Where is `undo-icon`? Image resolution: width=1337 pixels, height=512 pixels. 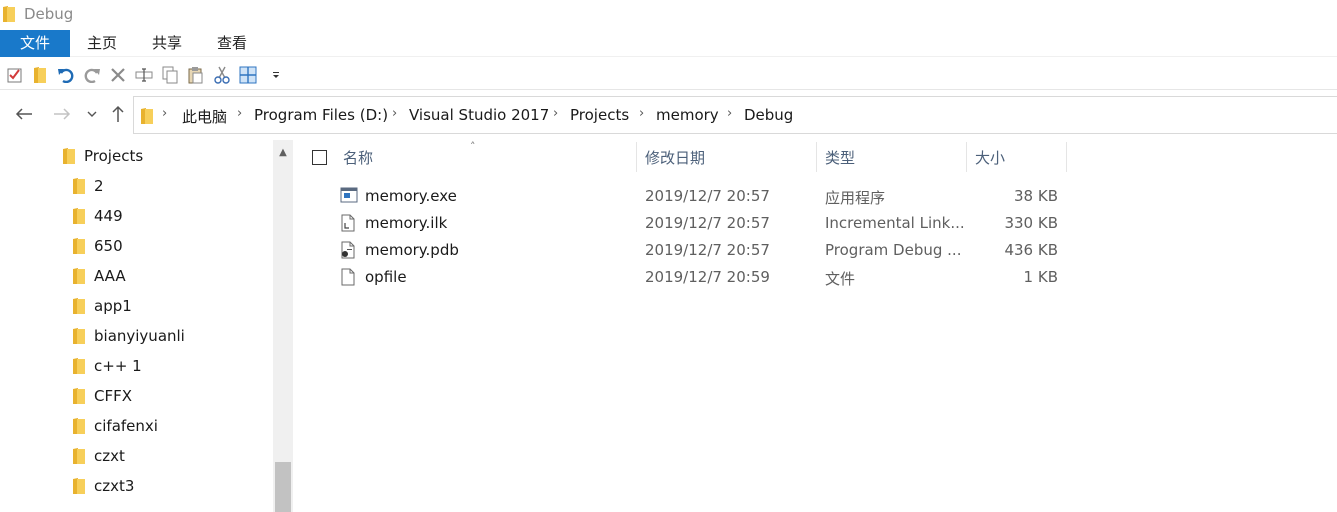
undo-icon is located at coordinates (66, 75).